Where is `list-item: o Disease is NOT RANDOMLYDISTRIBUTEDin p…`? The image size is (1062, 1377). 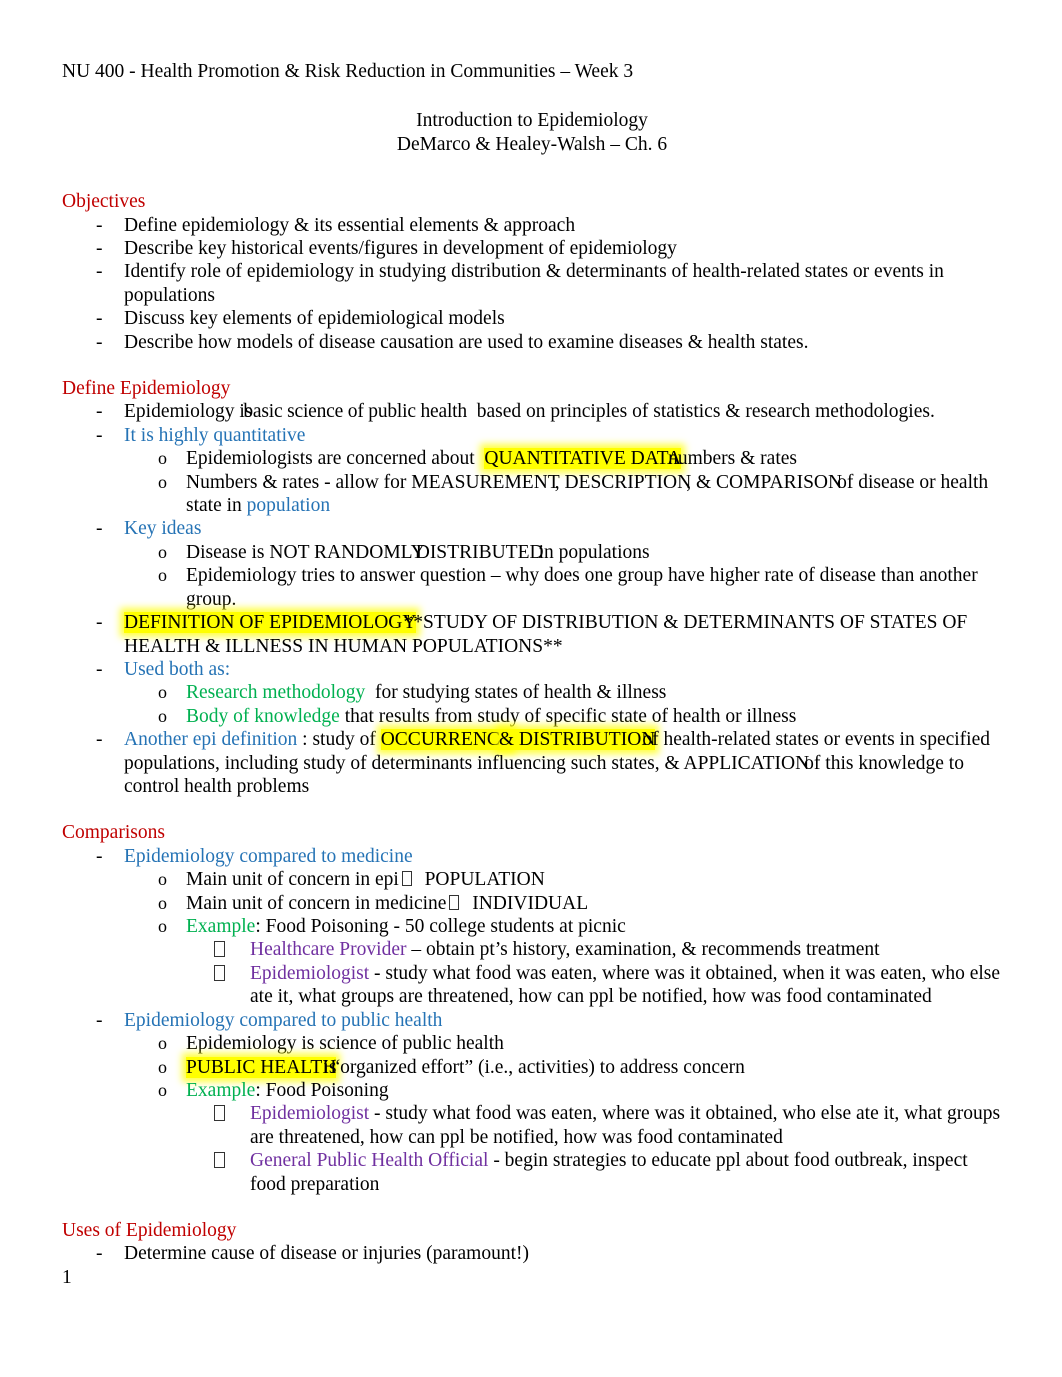 list-item: o Disease is NOT RANDOMLYDISTRIBUTEDin p… is located at coordinates (563, 552).